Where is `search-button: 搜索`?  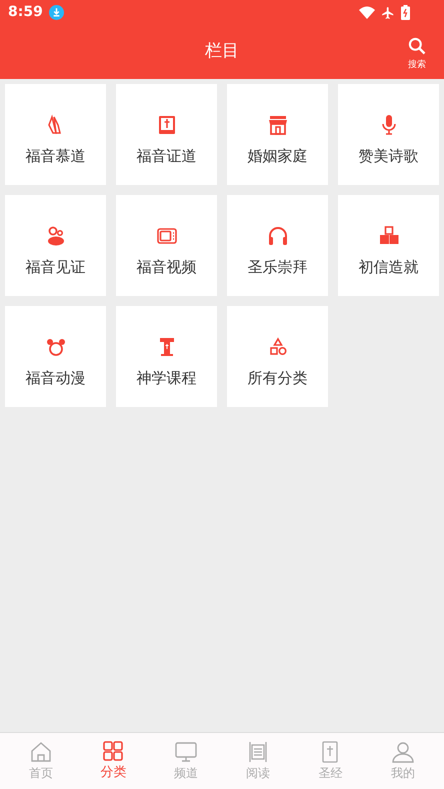 search-button: 搜索 is located at coordinates (417, 54).